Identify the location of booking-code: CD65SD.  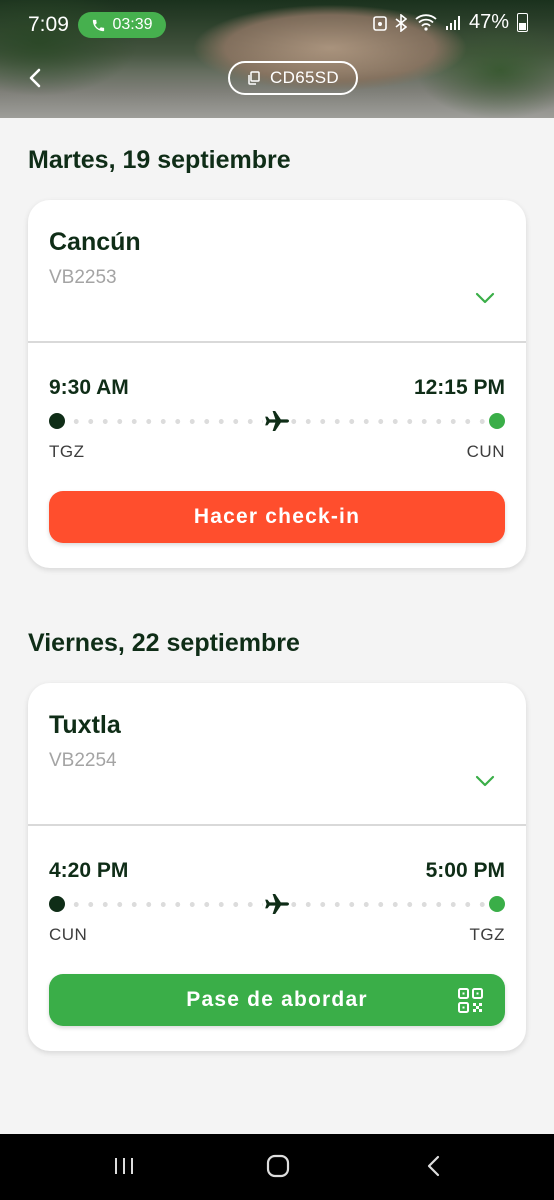
(304, 77).